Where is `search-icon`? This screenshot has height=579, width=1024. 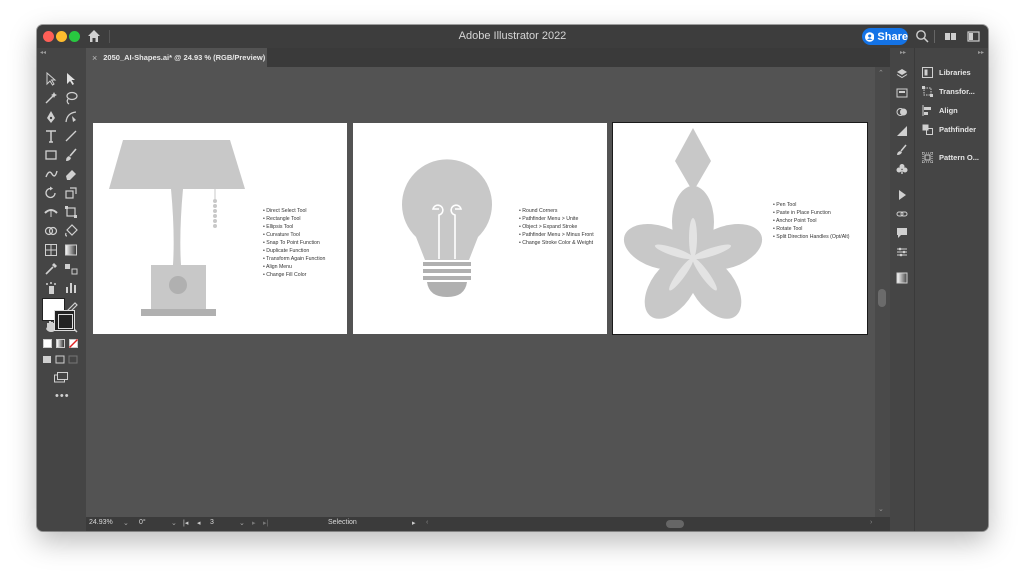 search-icon is located at coordinates (922, 36).